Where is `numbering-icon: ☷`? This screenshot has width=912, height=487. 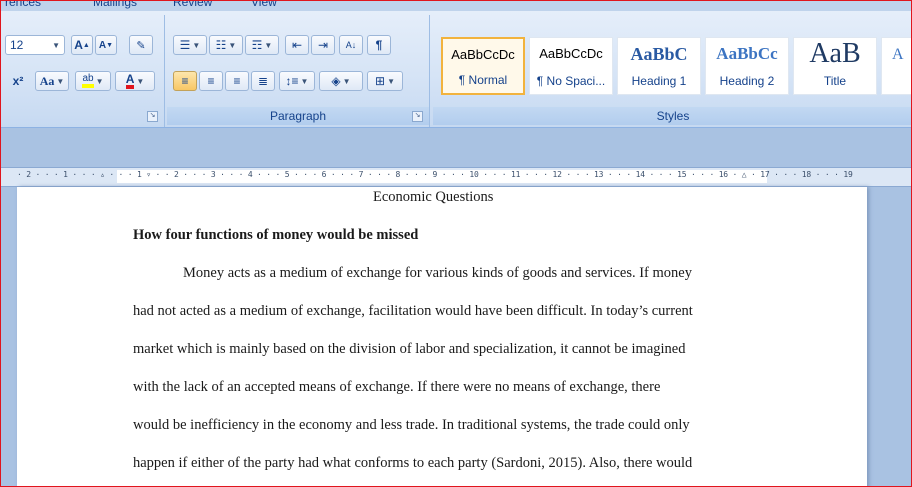
numbering-icon: ☷ is located at coordinates (221, 45).